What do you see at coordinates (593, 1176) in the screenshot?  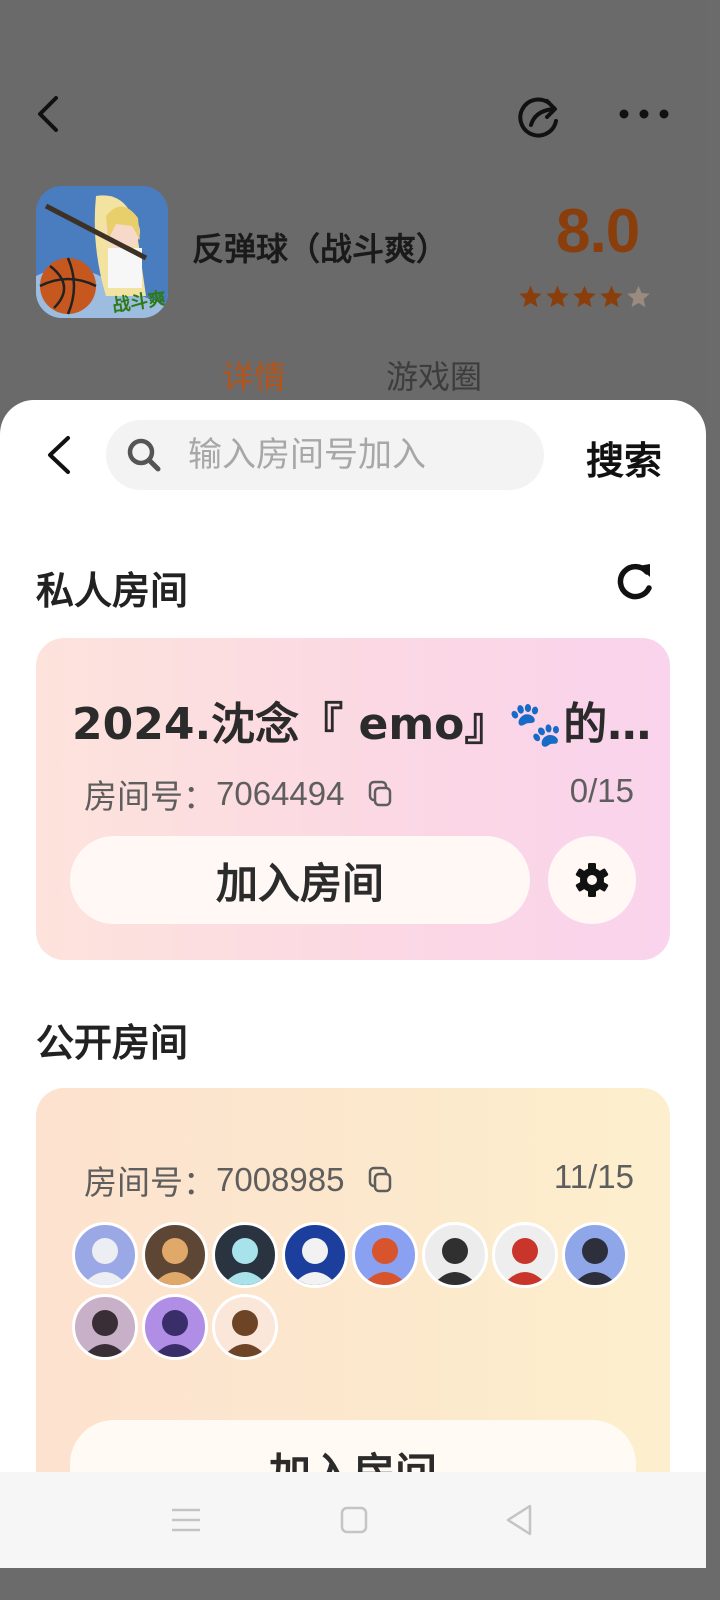 I see `room-member-count: 11/15` at bounding box center [593, 1176].